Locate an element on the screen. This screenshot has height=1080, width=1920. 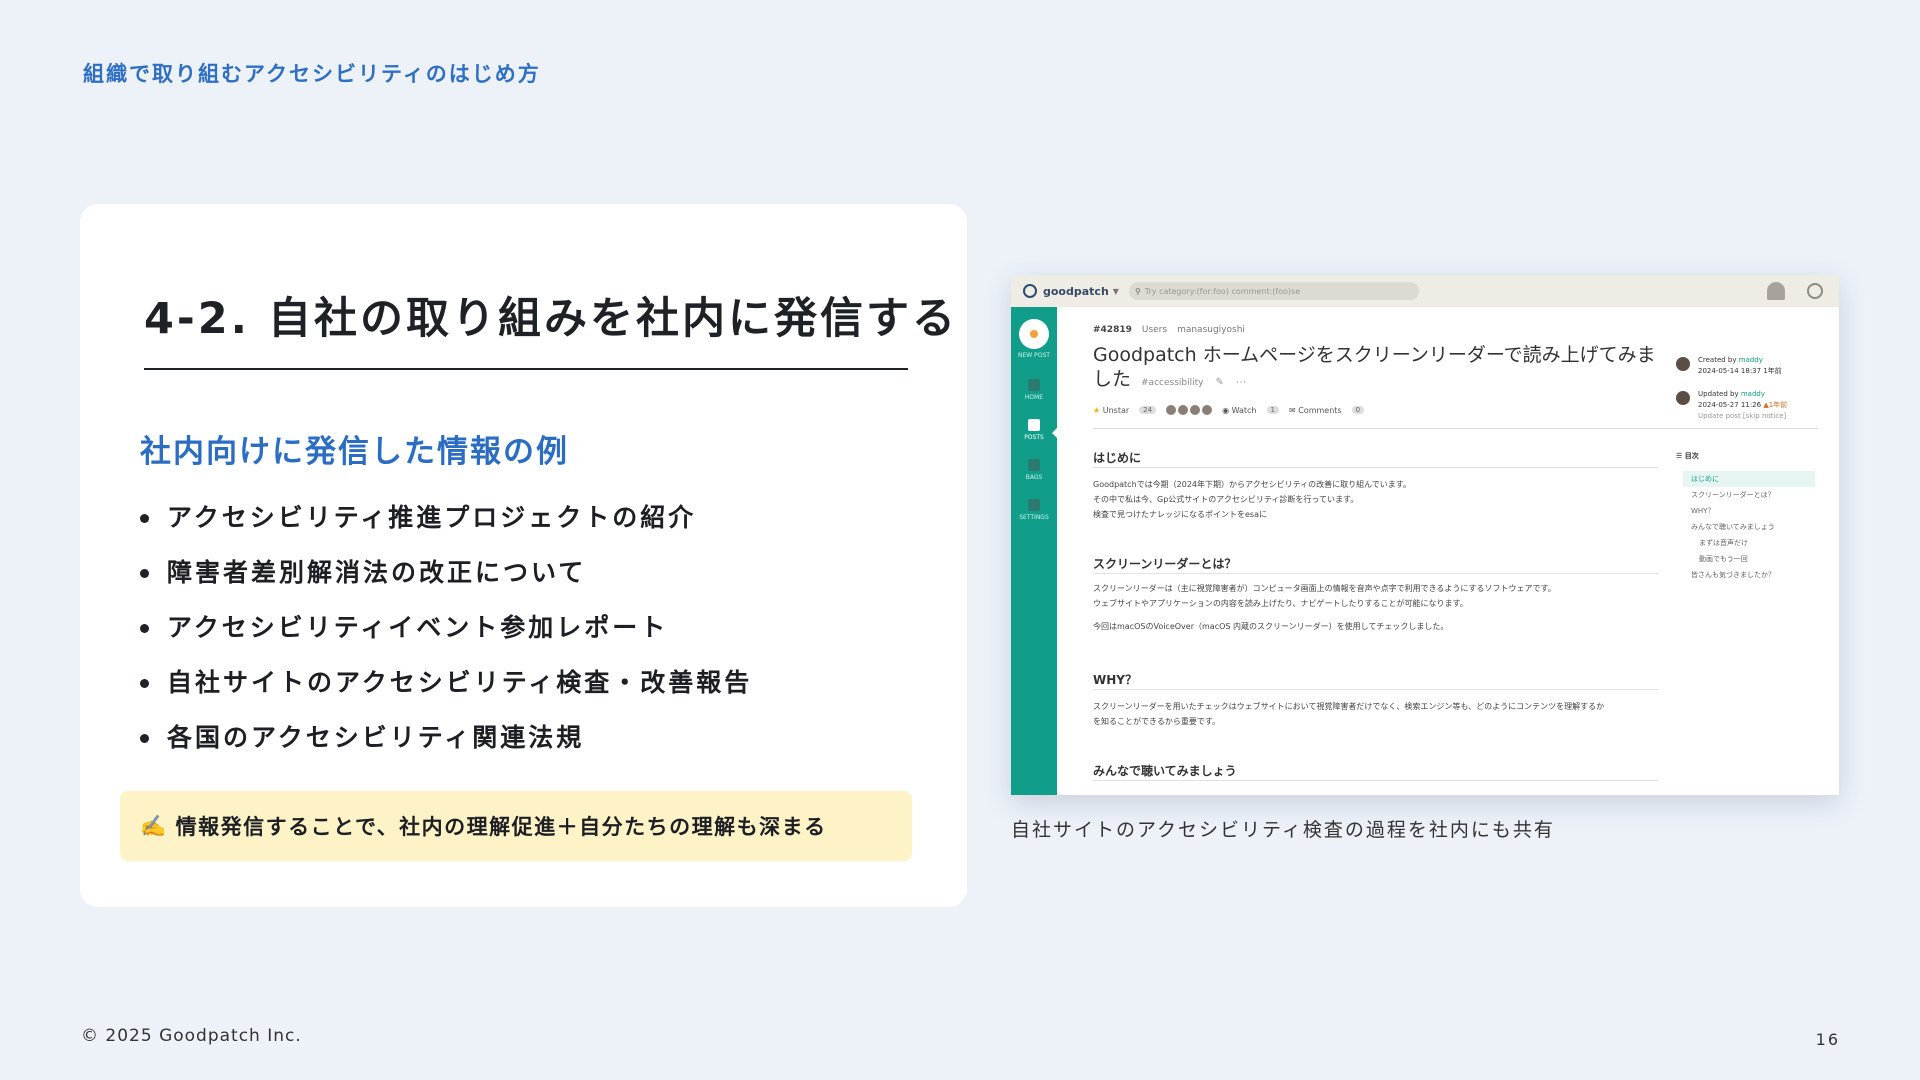
user-menu-icon is located at coordinates (1815, 291).